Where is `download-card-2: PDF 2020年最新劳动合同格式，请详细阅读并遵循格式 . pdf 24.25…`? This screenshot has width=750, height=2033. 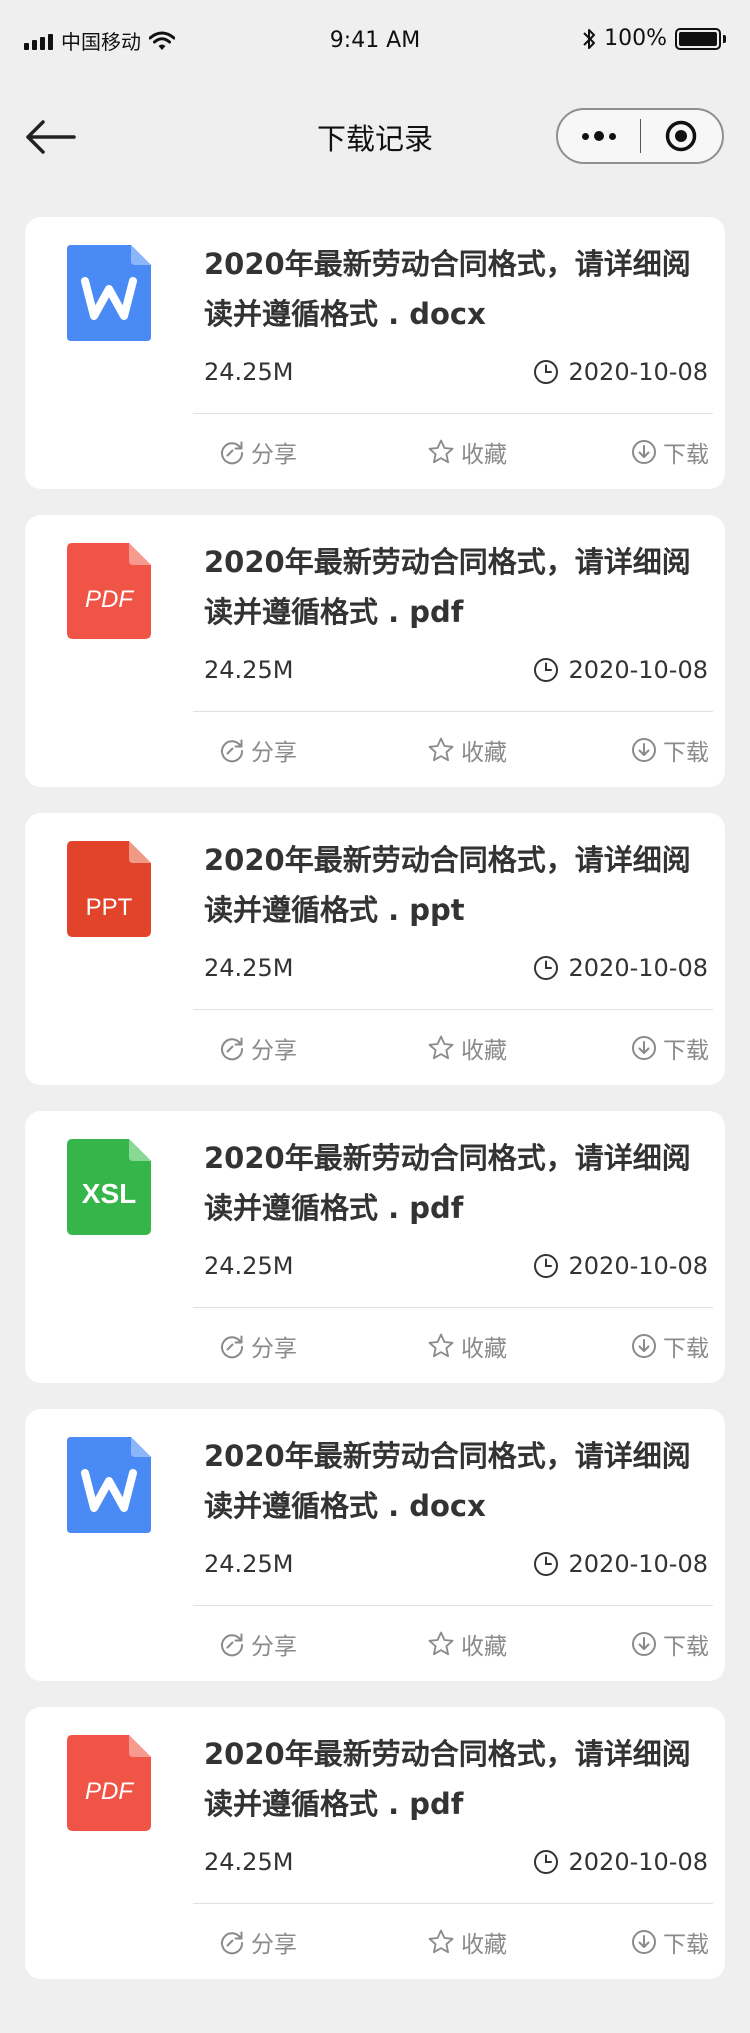 download-card-2: PDF 2020年最新劳动合同格式，请详细阅读并遵循格式 . pdf 24.25… is located at coordinates (375, 651).